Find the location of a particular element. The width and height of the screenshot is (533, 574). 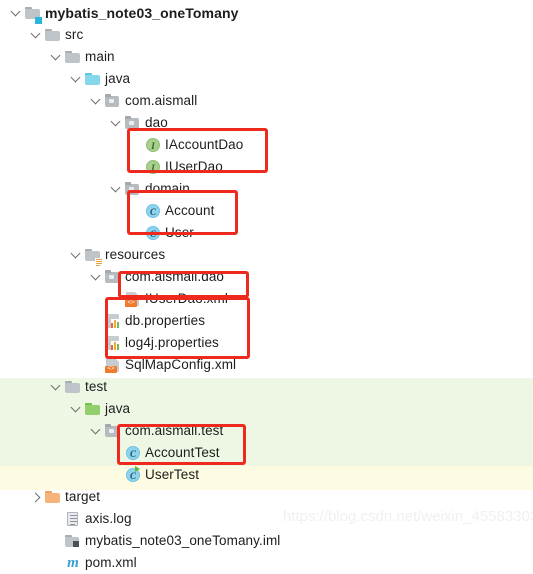

tree-row: C User is located at coordinates (266, 233).